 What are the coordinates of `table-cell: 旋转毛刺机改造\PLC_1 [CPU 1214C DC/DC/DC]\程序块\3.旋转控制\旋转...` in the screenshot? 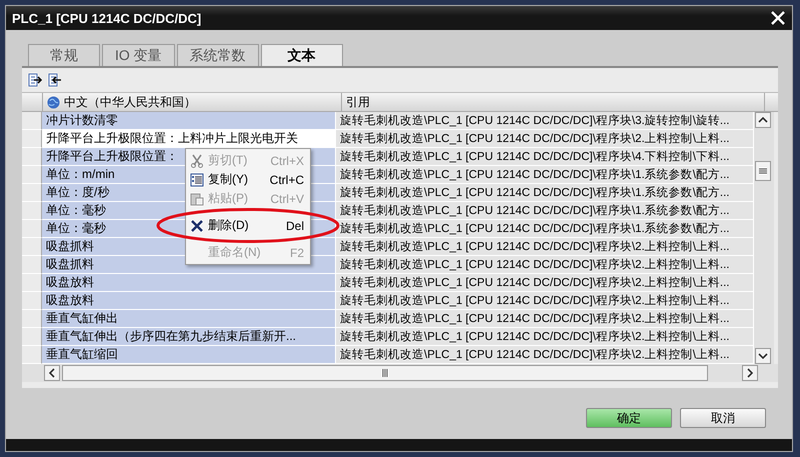 It's located at (545, 121).